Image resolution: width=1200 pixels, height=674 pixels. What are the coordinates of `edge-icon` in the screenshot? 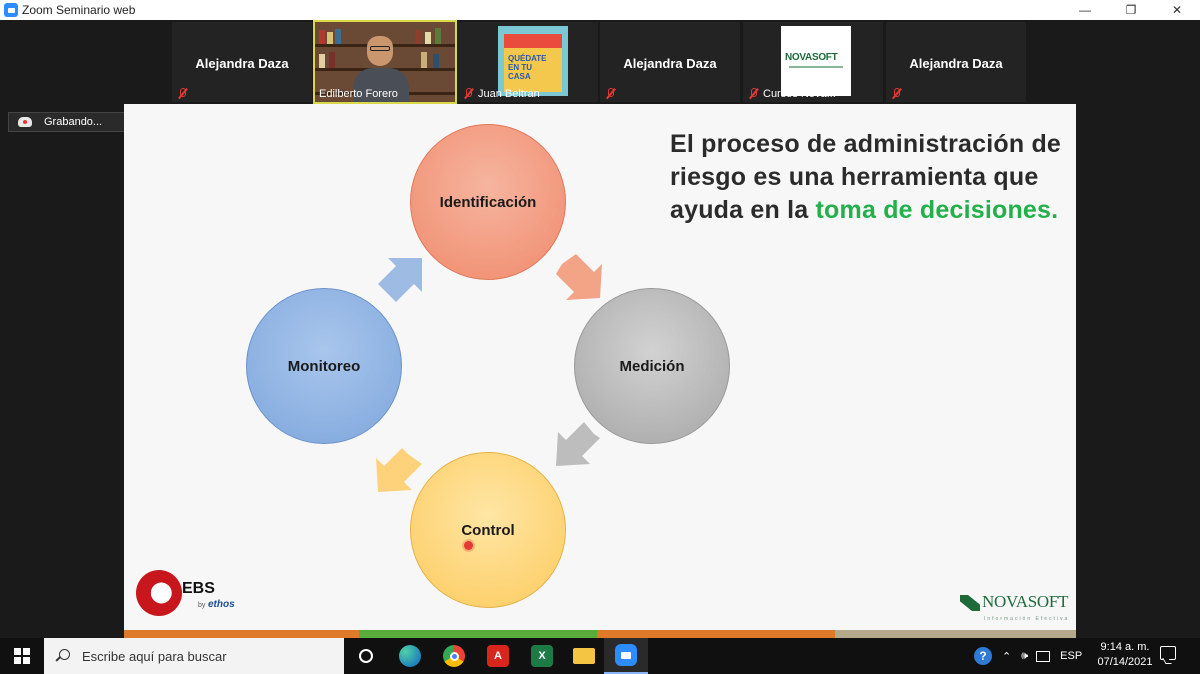 It's located at (410, 656).